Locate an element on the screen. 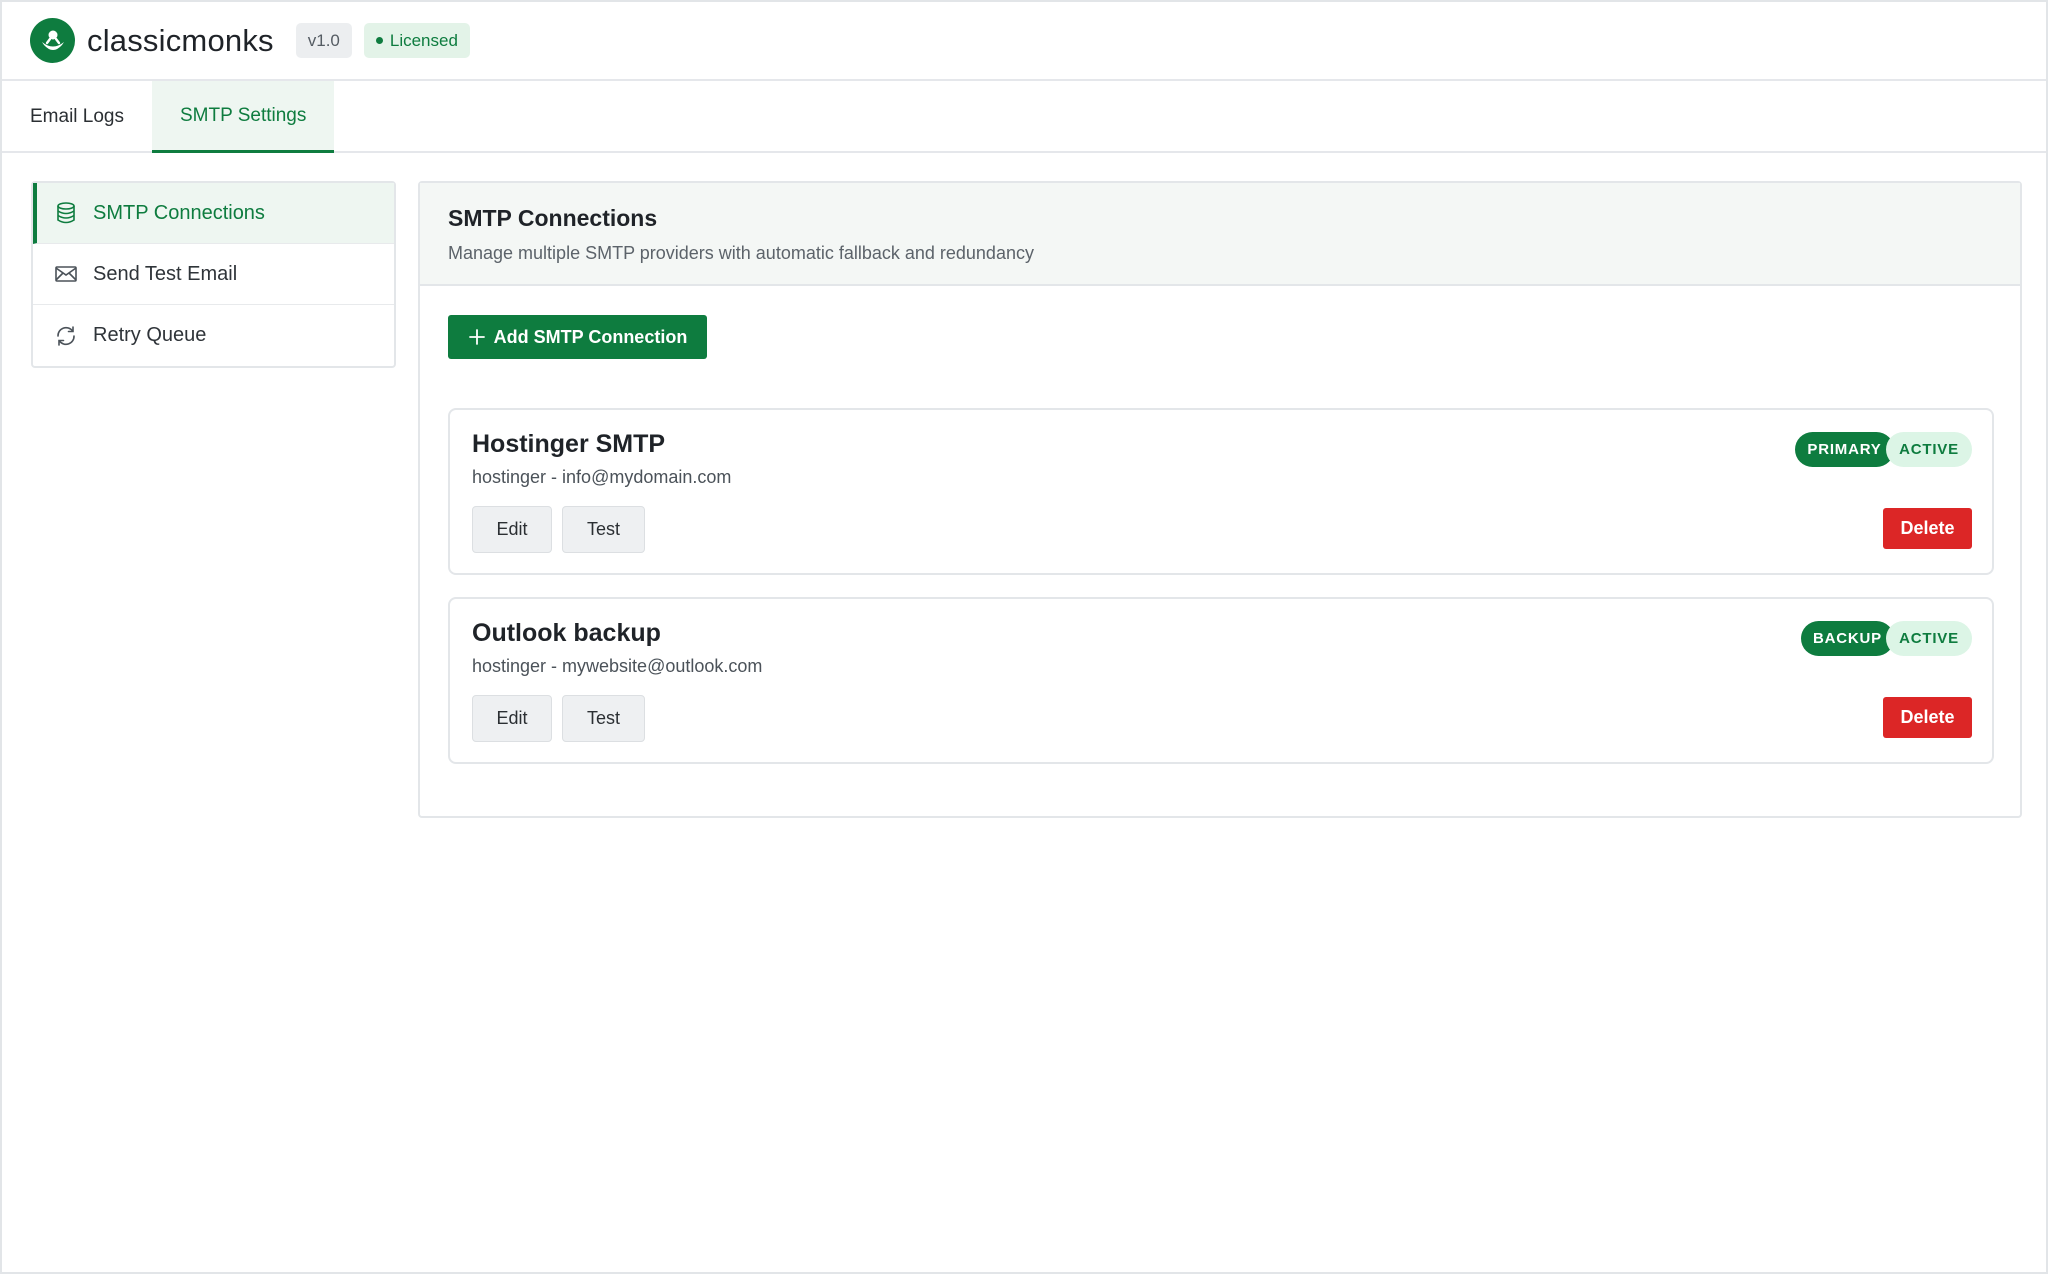 This screenshot has width=2048, height=1274. connection-detail: hostinger - info@mydomain.com is located at coordinates (602, 477).